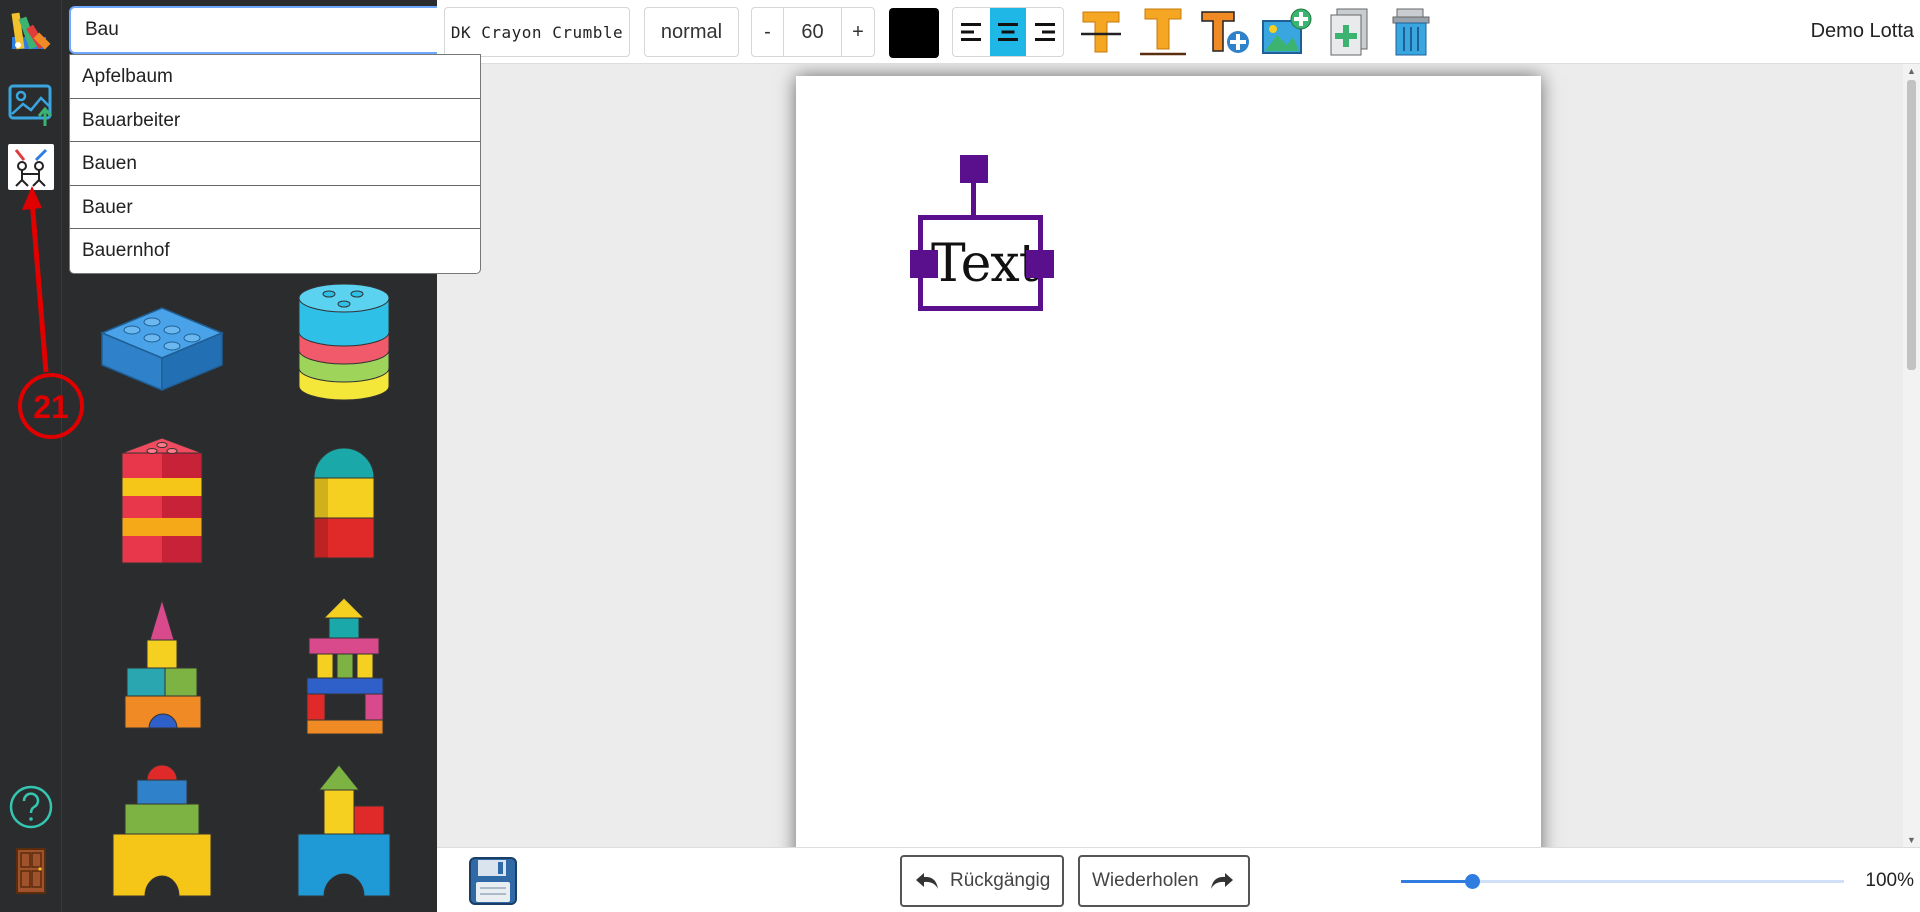 The image size is (1920, 912). I want to click on font-select: DK Crayon Crumble, so click(537, 32).